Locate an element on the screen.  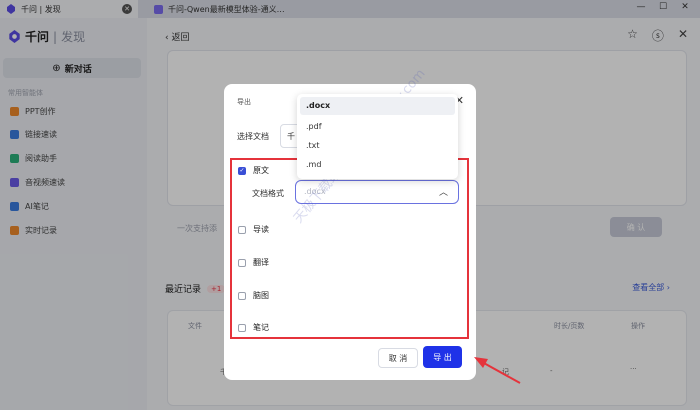
dropdown-option-txt: .txt is located at coordinates (377, 146).